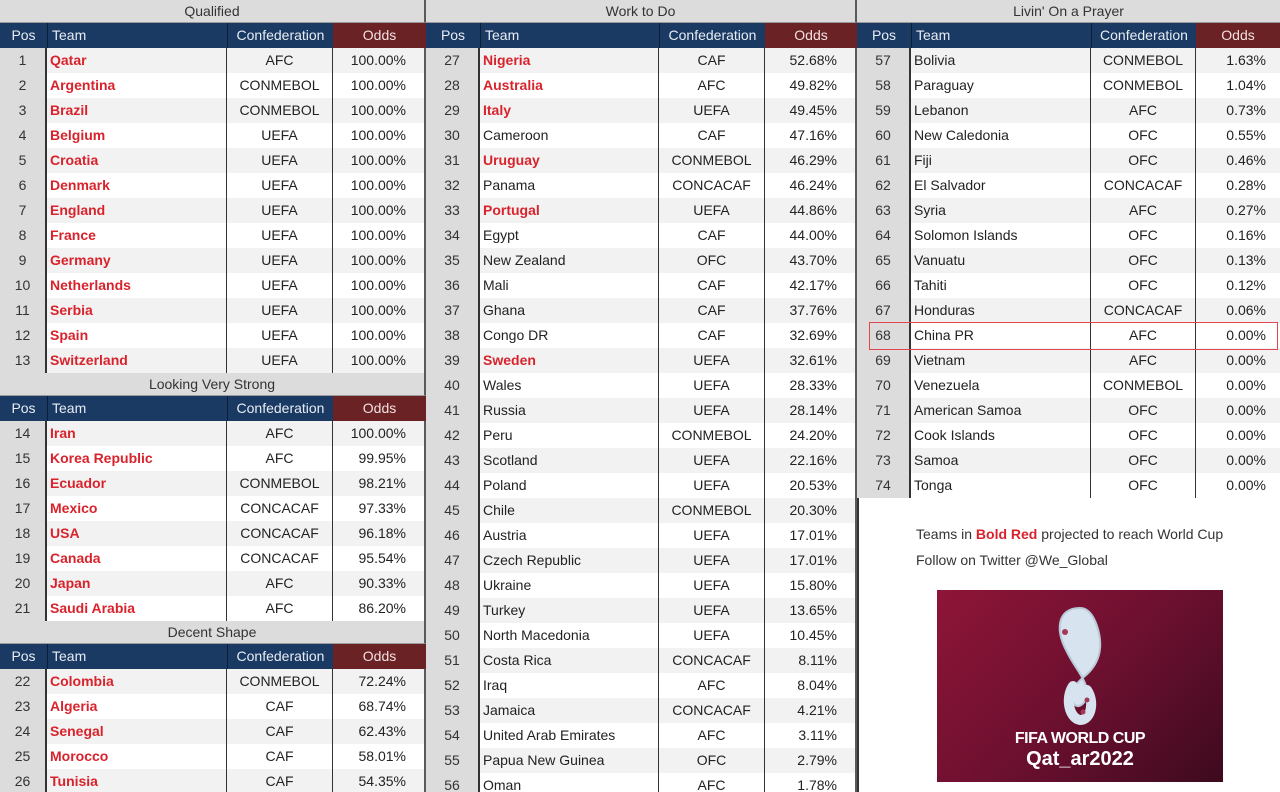  I want to click on table-row: 53 Jamaica CONCACAF 4.21%, so click(641, 710).